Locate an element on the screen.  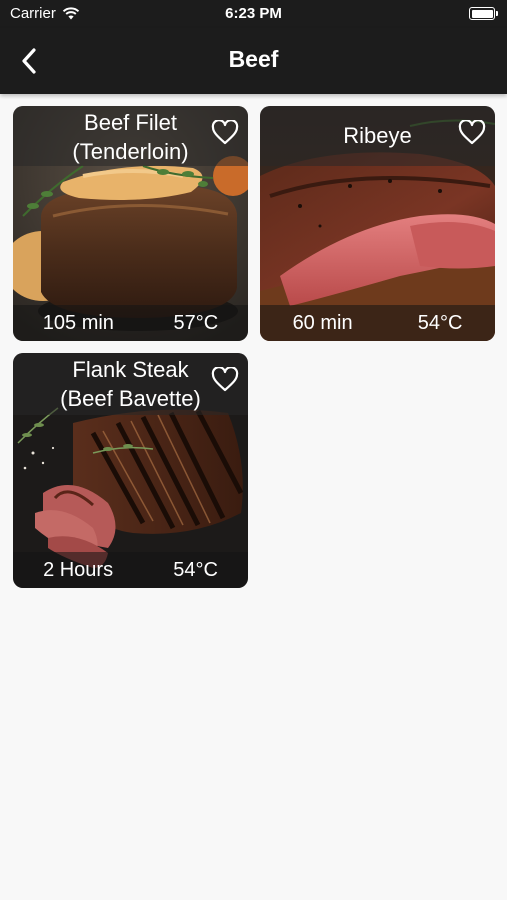
cook-time: 60 min is located at coordinates (322, 322).